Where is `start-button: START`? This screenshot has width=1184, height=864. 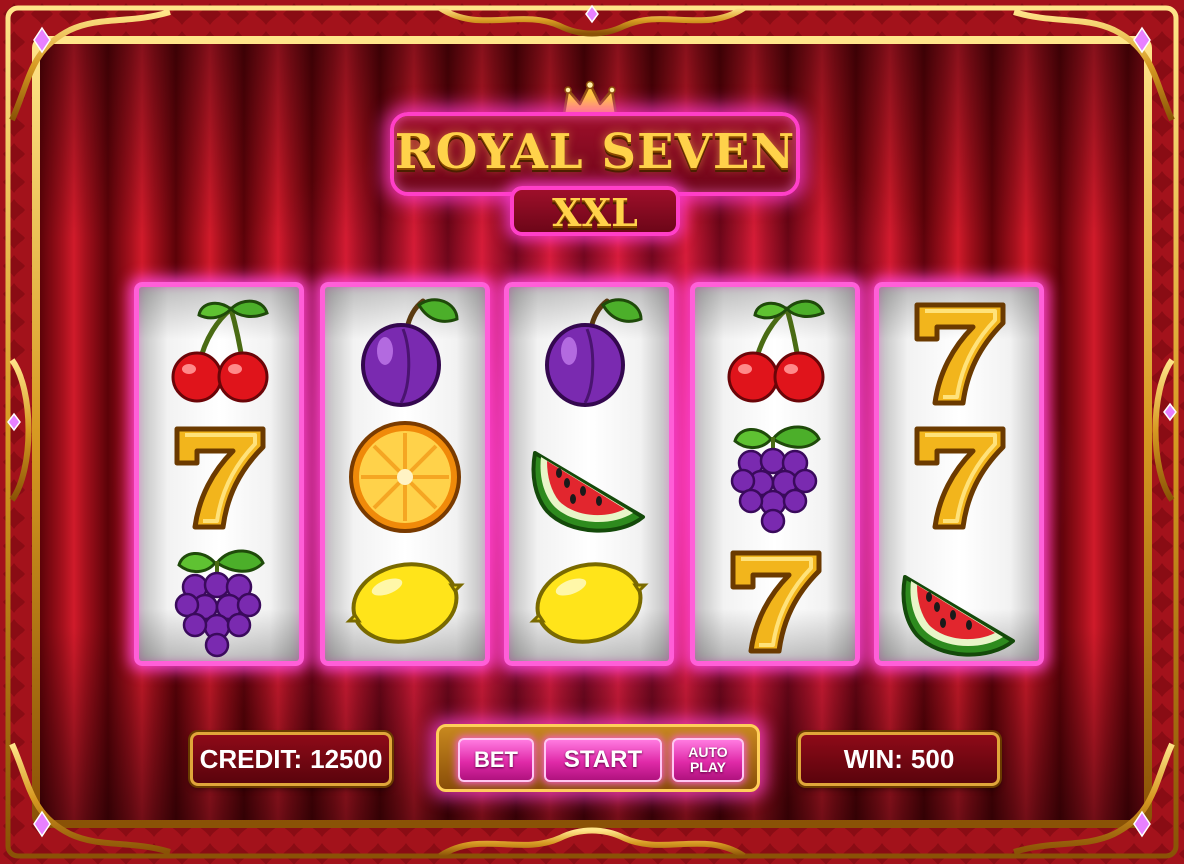 start-button: START is located at coordinates (603, 760).